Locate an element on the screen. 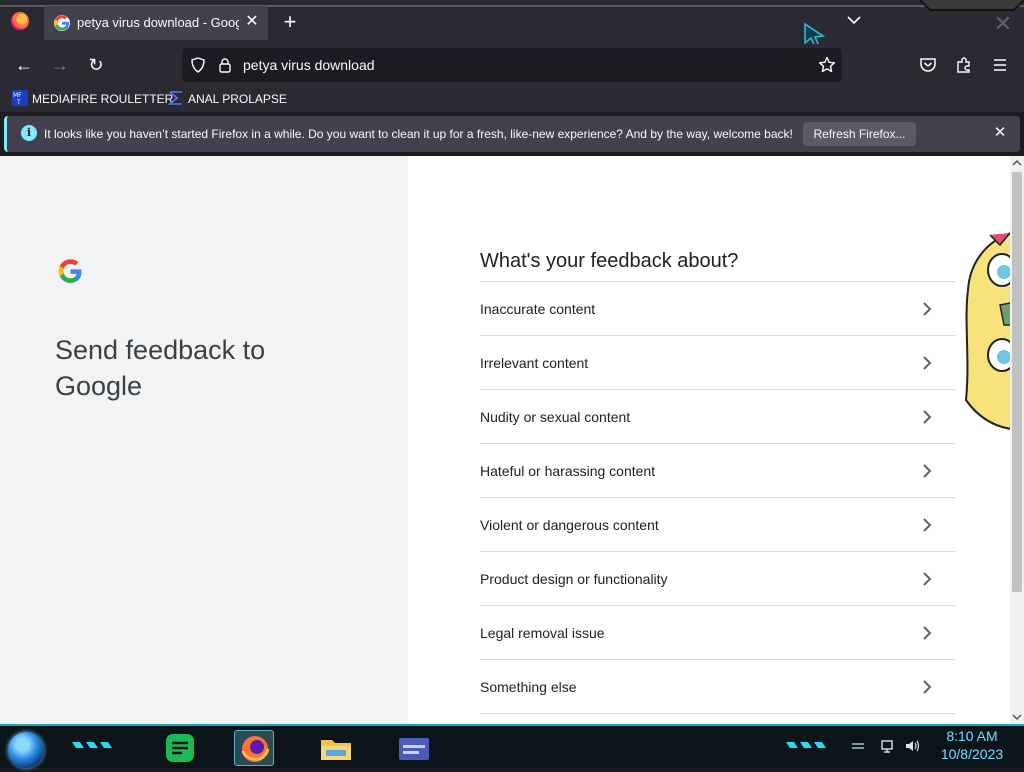 The width and height of the screenshot is (1024, 772). forward-button: → is located at coordinates (60, 65).